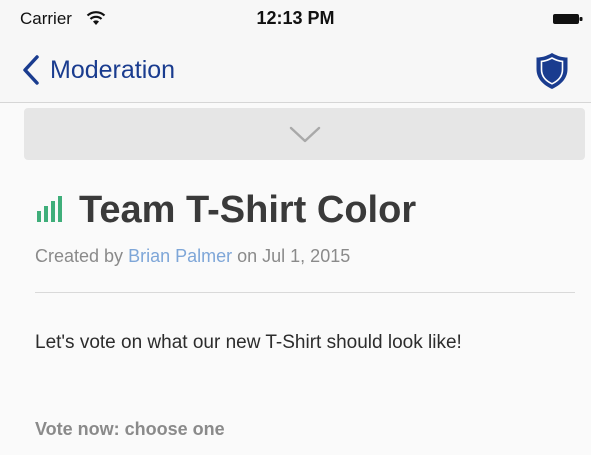 The image size is (591, 455). I want to click on collapse-toggle, so click(304, 134).